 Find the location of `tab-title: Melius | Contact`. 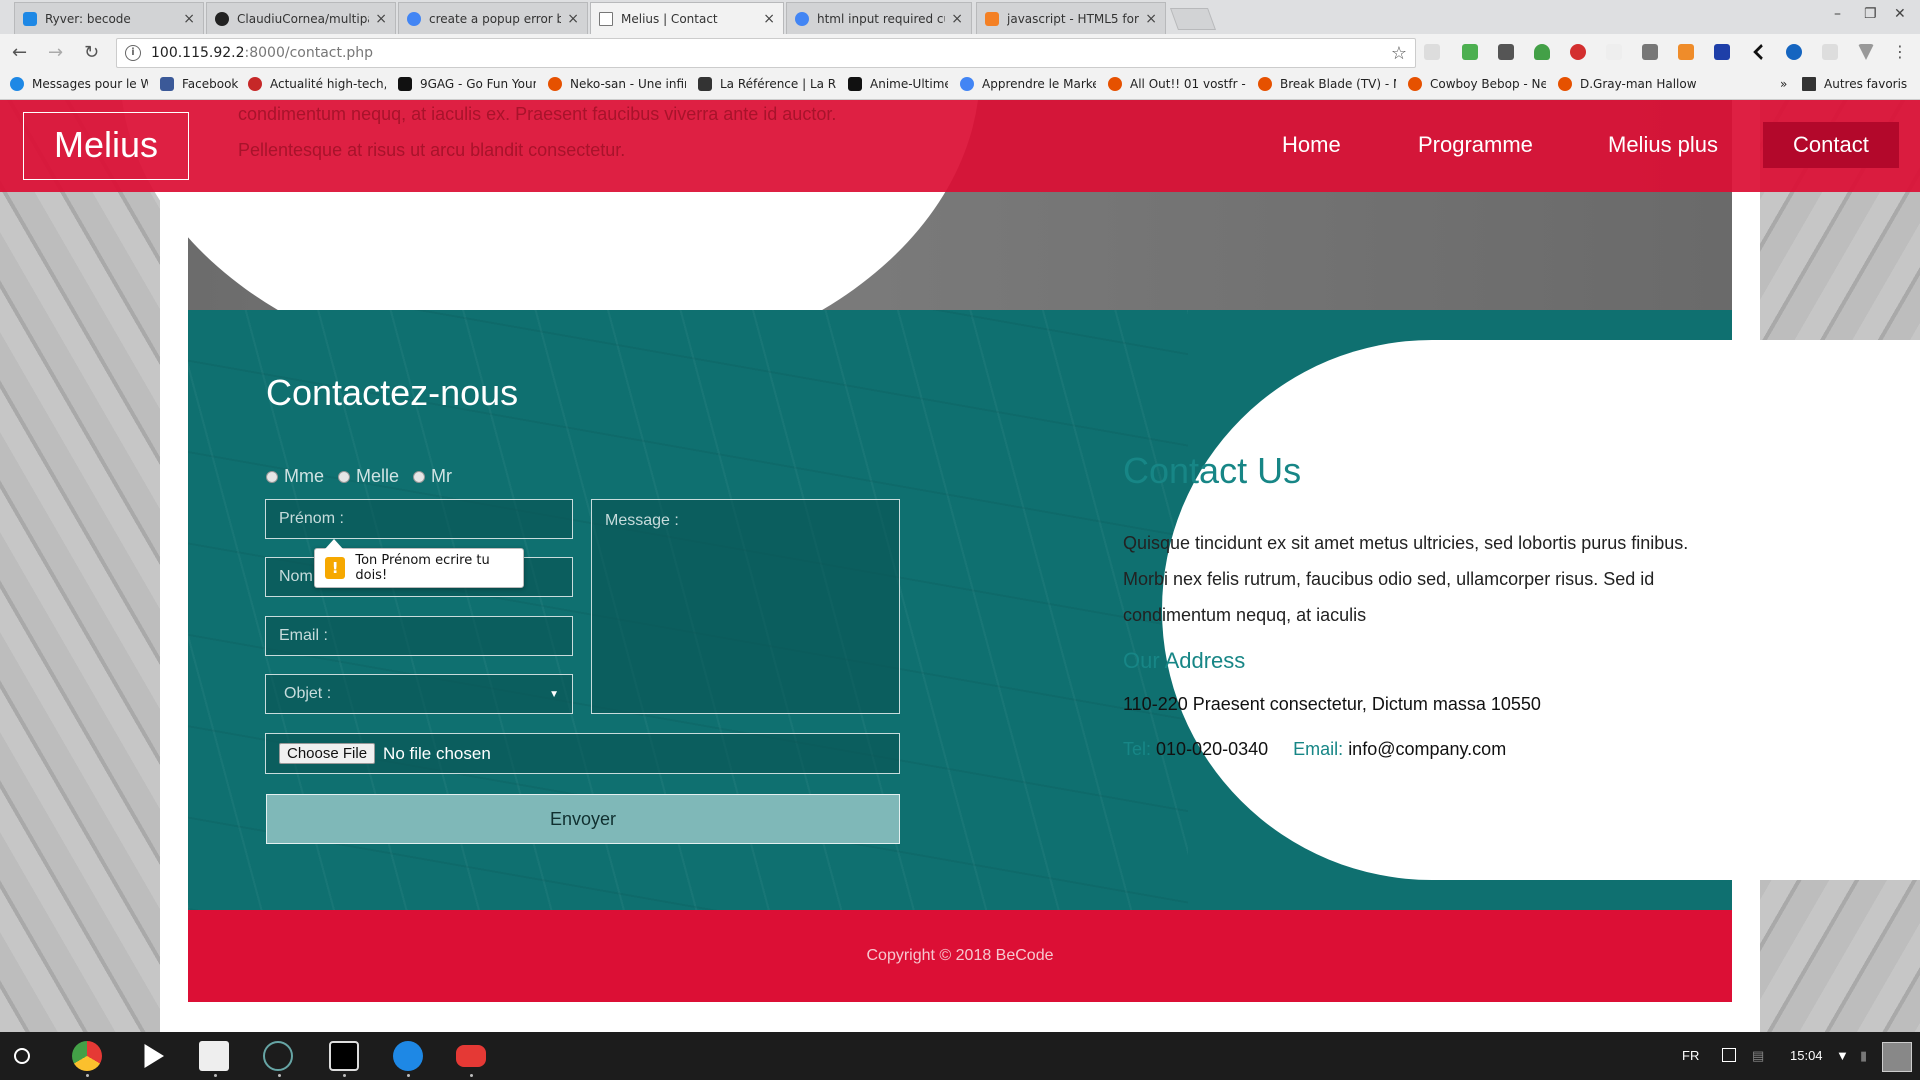

tab-title: Melius | Contact is located at coordinates (669, 18).